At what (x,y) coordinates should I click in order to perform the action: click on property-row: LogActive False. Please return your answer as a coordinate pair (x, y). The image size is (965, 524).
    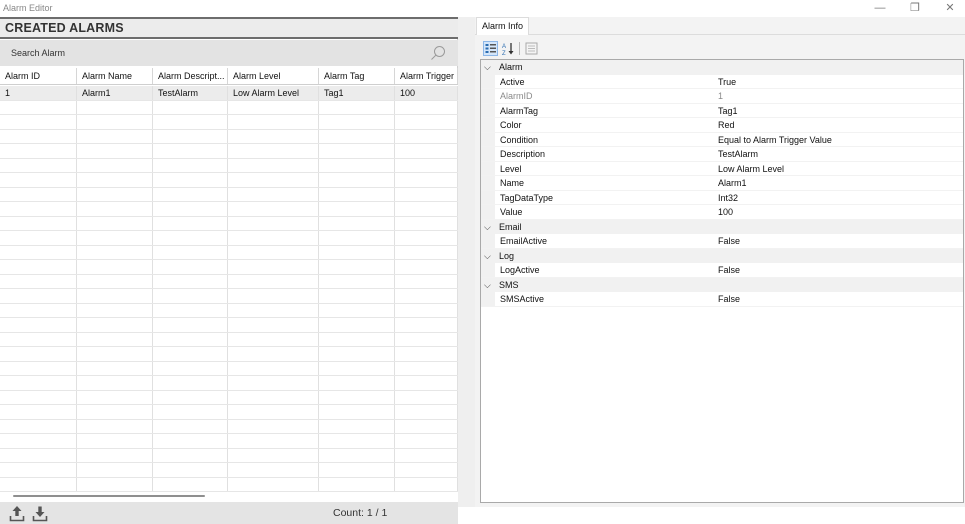
    Looking at the image, I should click on (722, 270).